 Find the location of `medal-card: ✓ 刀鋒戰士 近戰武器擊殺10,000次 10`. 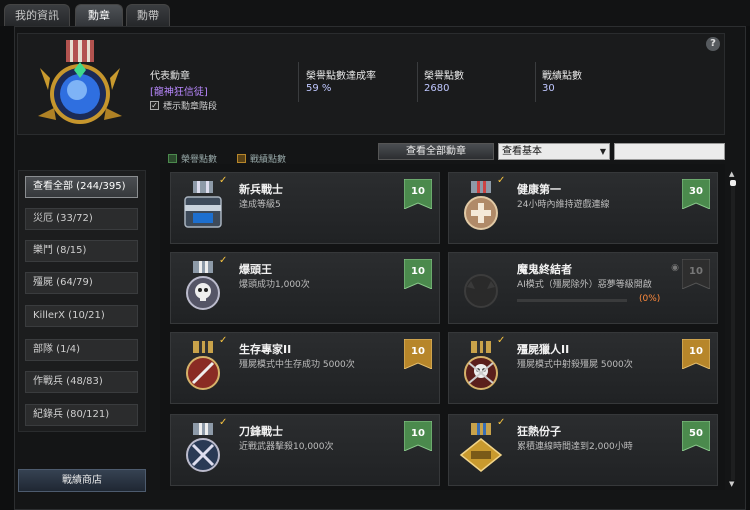

medal-card: ✓ 刀鋒戰士 近戰武器擊殺10,000次 10 is located at coordinates (305, 450).